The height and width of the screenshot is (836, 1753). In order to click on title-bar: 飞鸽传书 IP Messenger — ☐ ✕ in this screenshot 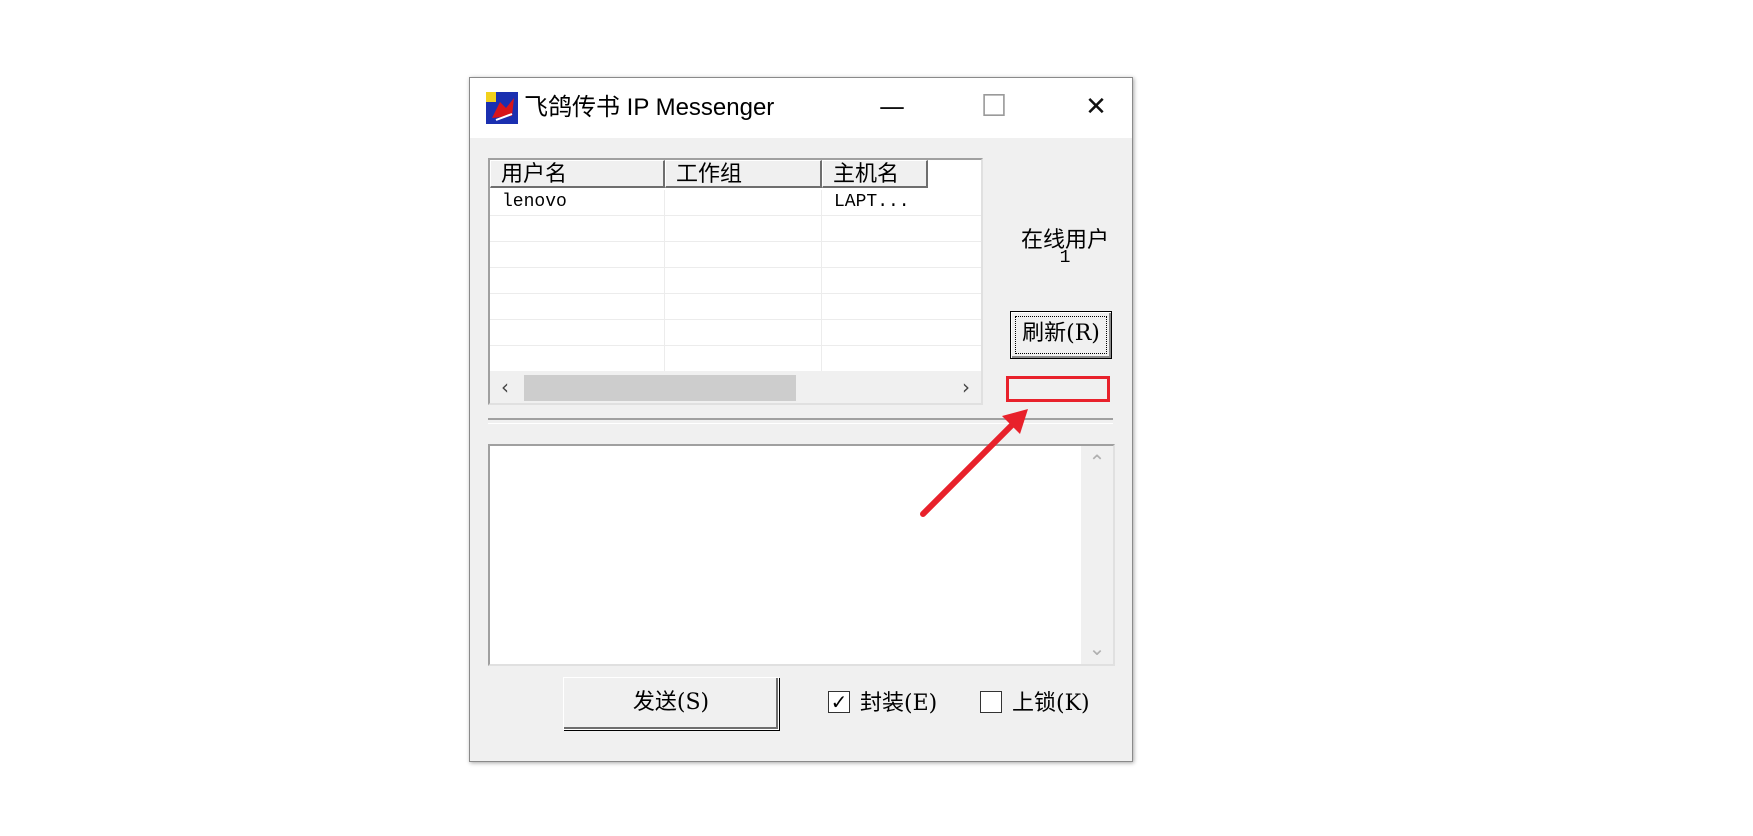, I will do `click(801, 108)`.